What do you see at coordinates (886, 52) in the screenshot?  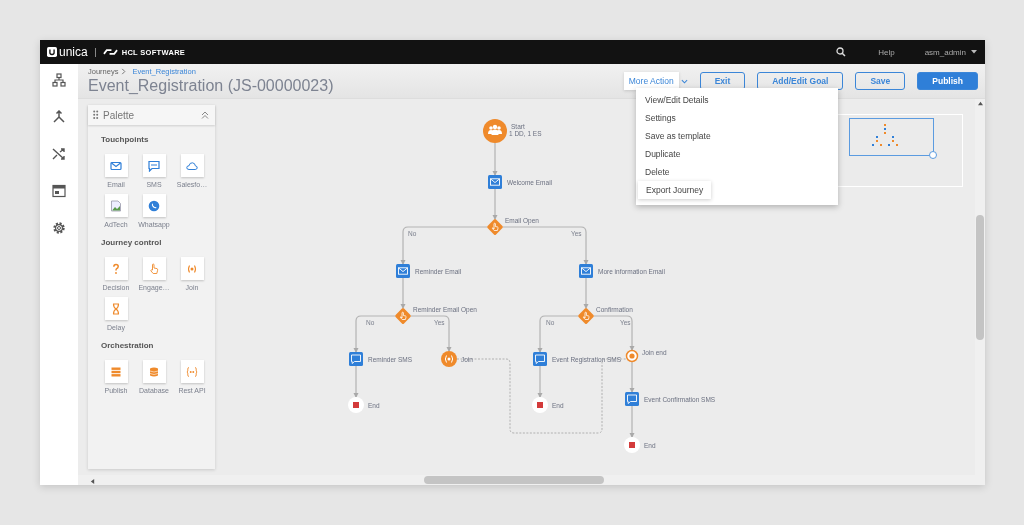 I see `help-link: Help` at bounding box center [886, 52].